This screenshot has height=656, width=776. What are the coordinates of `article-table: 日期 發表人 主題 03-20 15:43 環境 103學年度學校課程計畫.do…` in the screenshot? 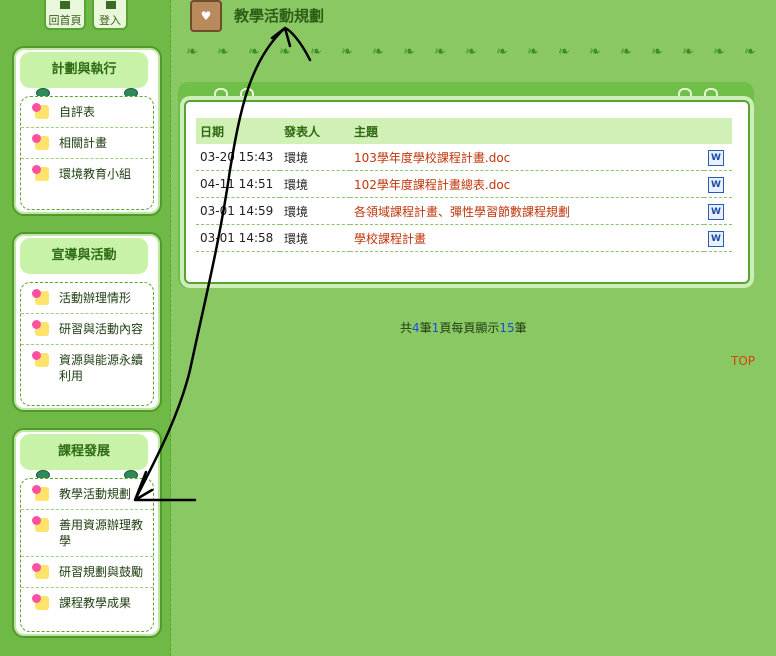 It's located at (464, 185).